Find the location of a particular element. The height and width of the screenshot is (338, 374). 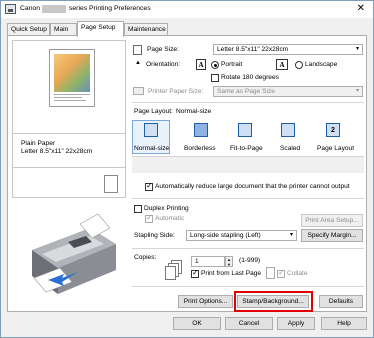

defaults-button: Defaults is located at coordinates (341, 301).